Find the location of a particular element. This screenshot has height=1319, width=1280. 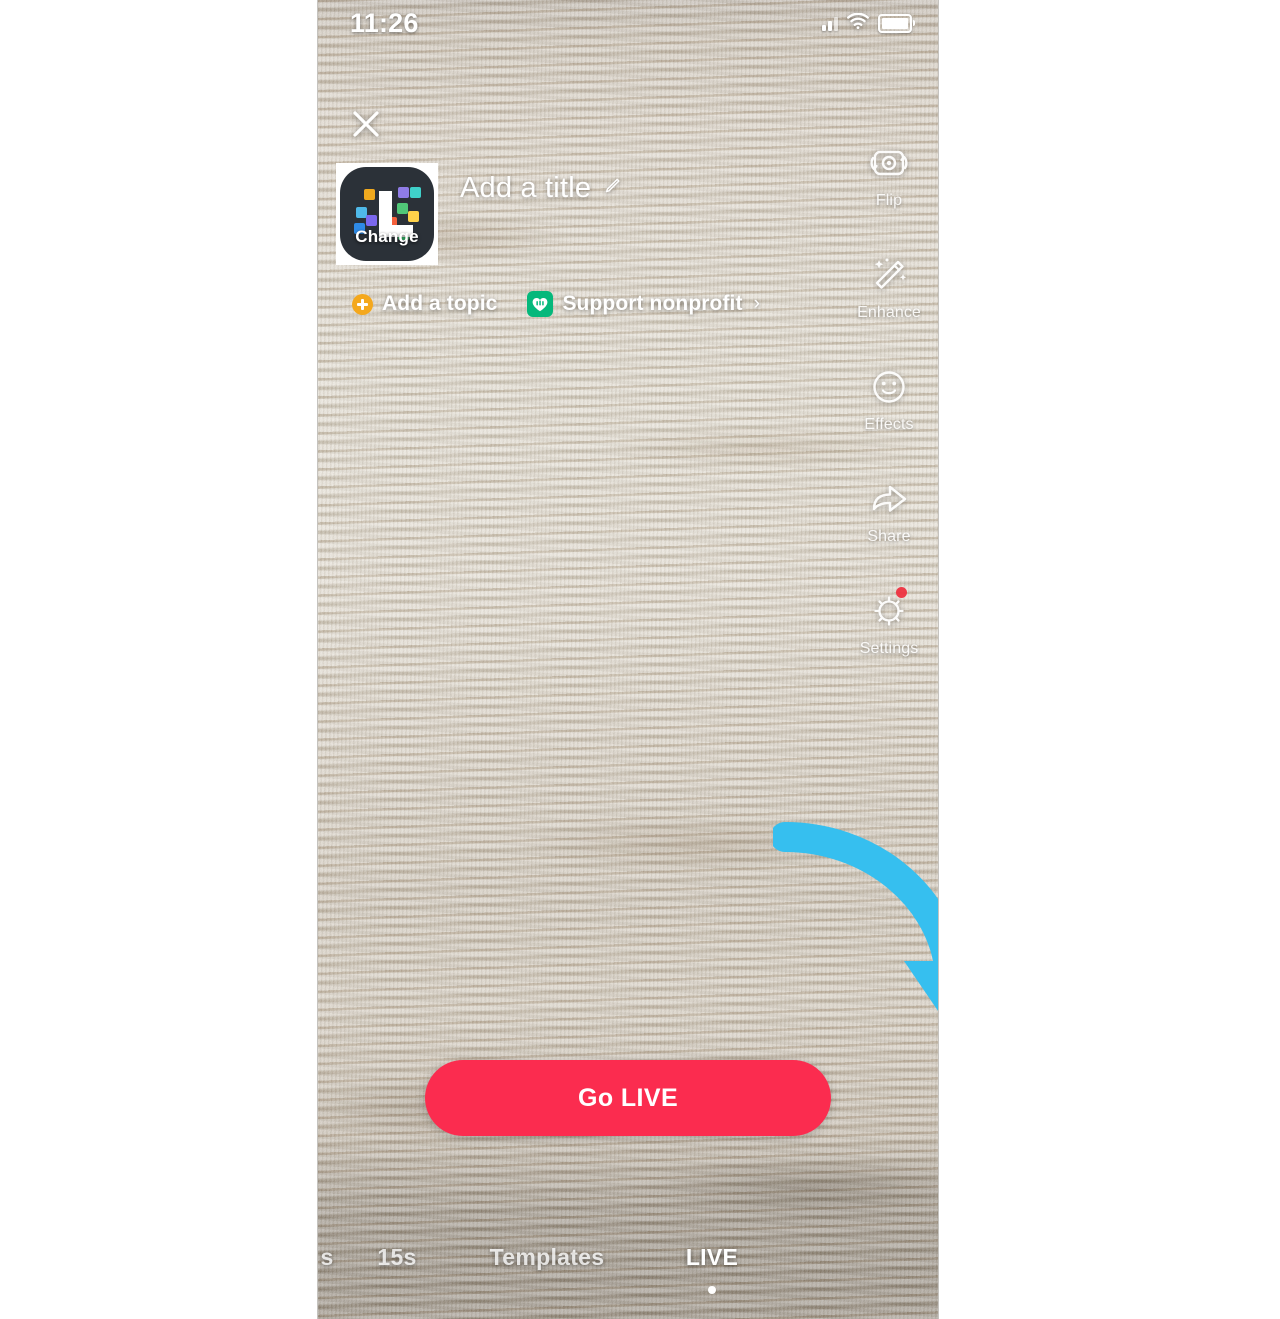

cover-thumbnail: Change is located at coordinates (387, 214).